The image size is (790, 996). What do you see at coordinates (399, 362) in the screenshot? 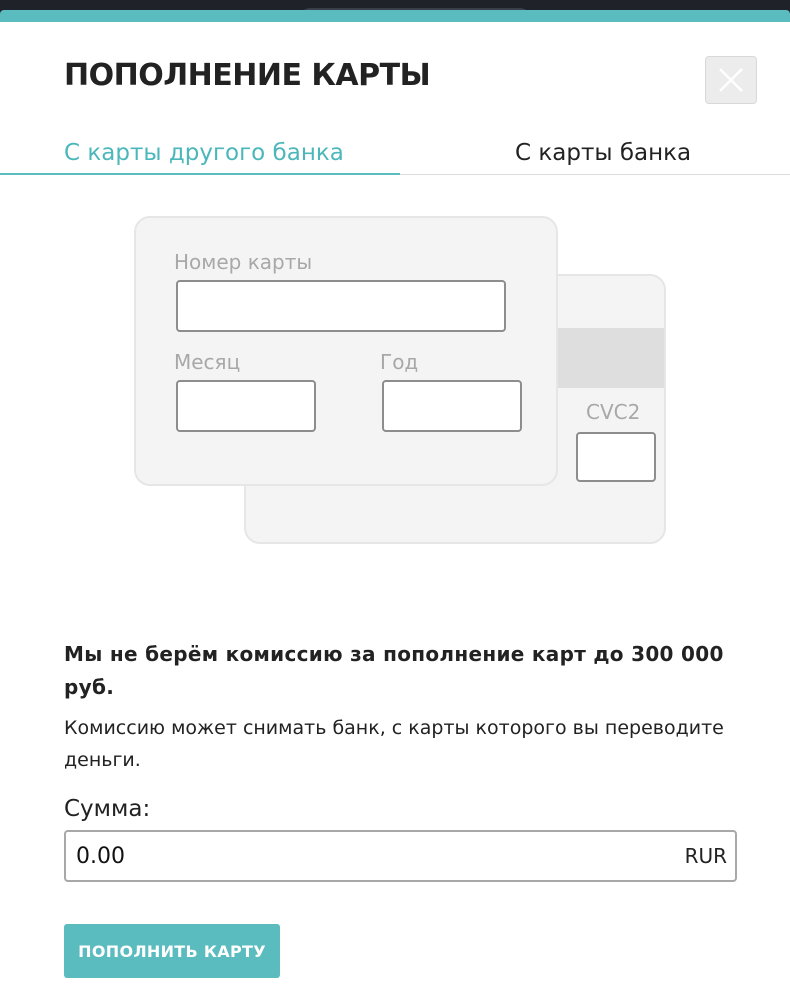
I see `year-label: Год` at bounding box center [399, 362].